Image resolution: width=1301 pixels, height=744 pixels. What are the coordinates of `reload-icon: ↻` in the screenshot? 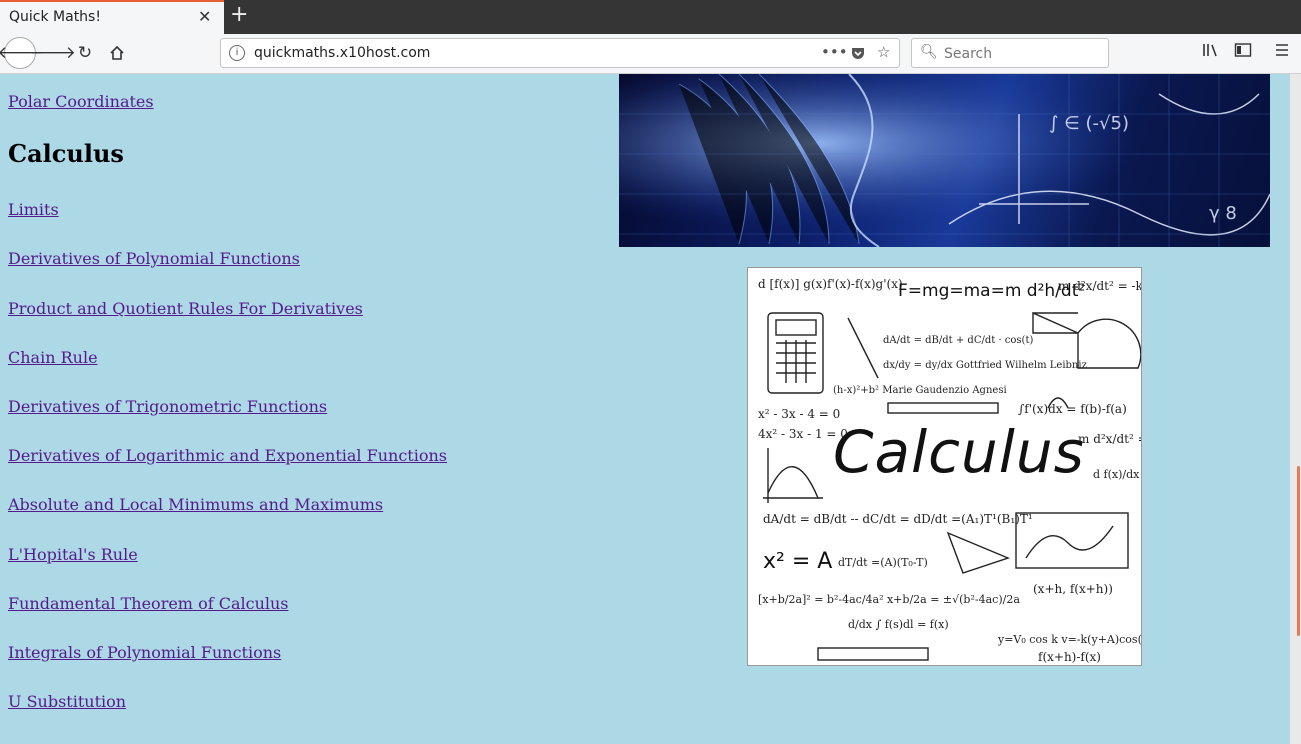 It's located at (85, 53).